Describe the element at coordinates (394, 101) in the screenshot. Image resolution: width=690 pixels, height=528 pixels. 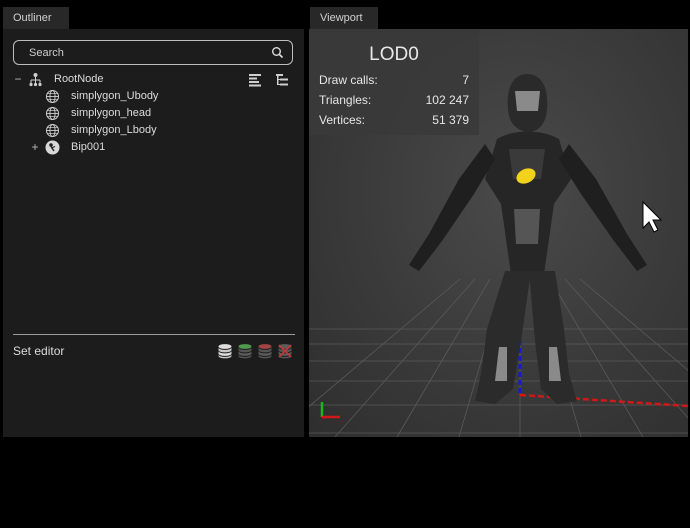
I see `stat-row-triangles: Triangles: 102 247` at that location.